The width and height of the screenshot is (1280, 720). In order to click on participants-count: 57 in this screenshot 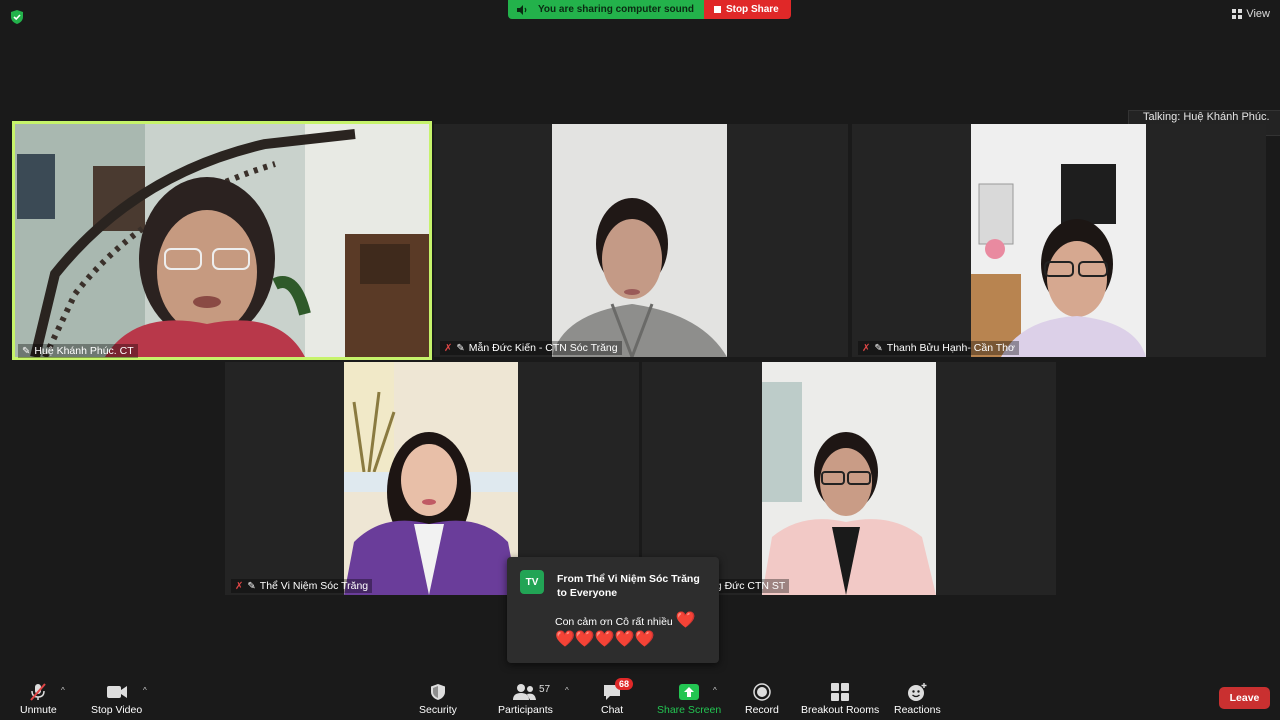, I will do `click(545, 689)`.